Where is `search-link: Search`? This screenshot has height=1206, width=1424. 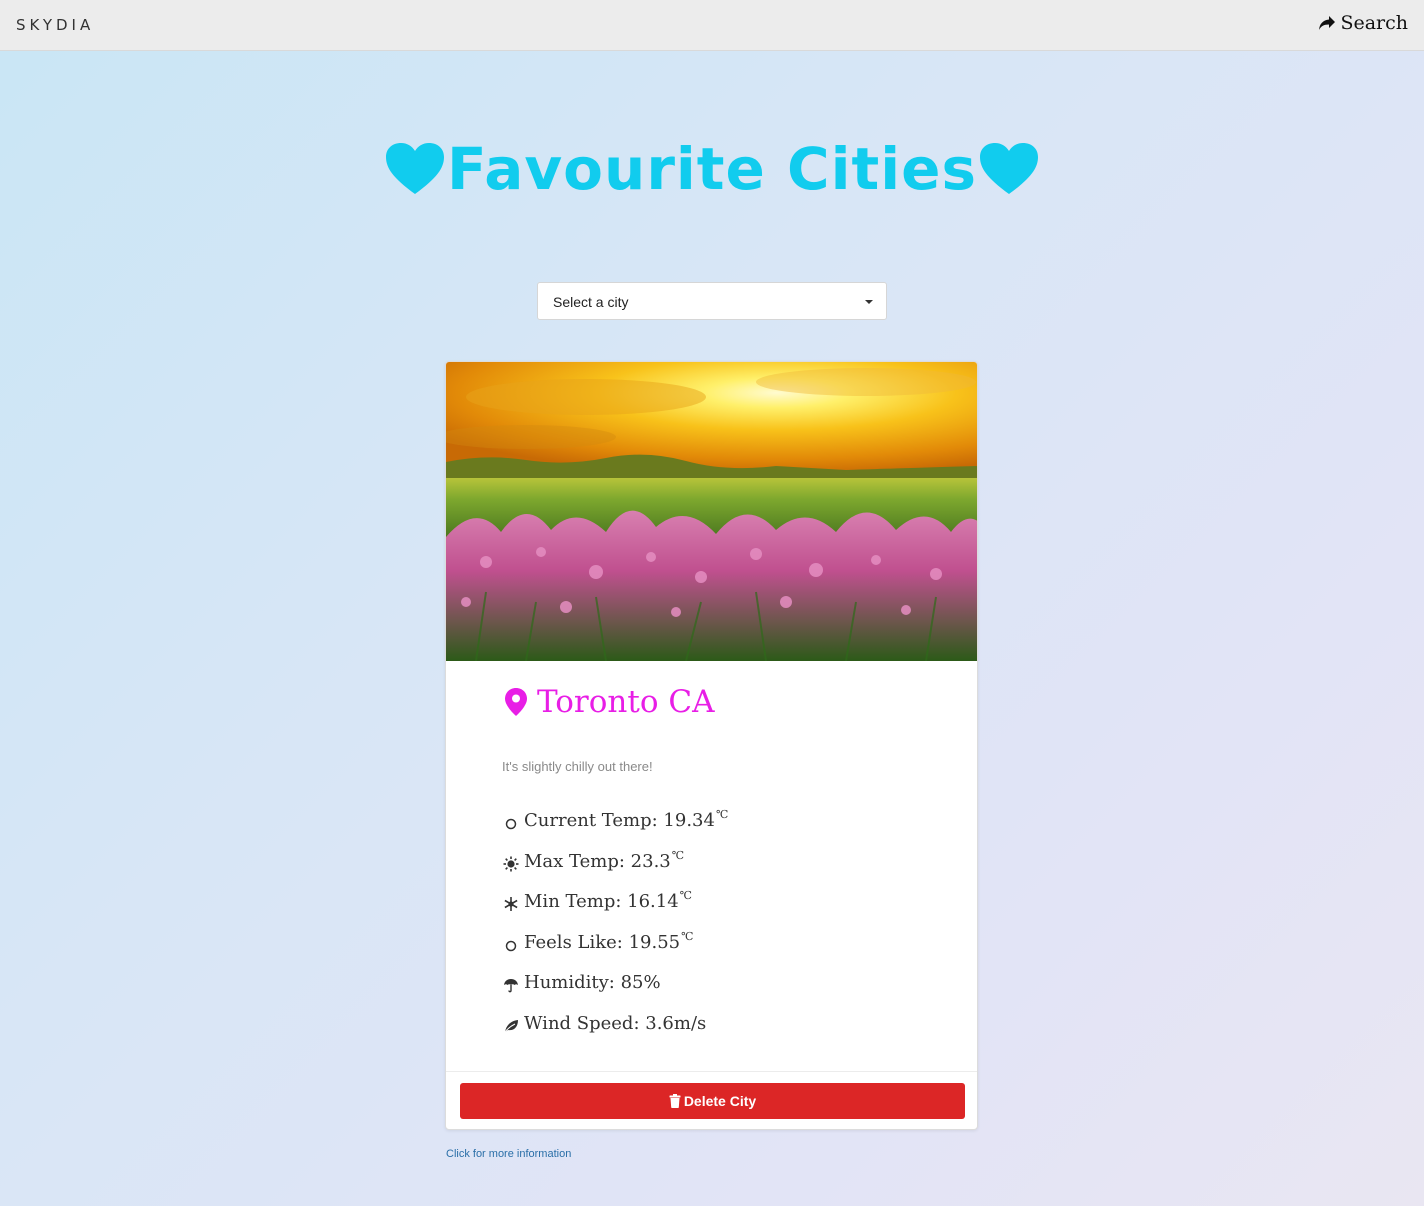
search-link: Search is located at coordinates (1363, 23).